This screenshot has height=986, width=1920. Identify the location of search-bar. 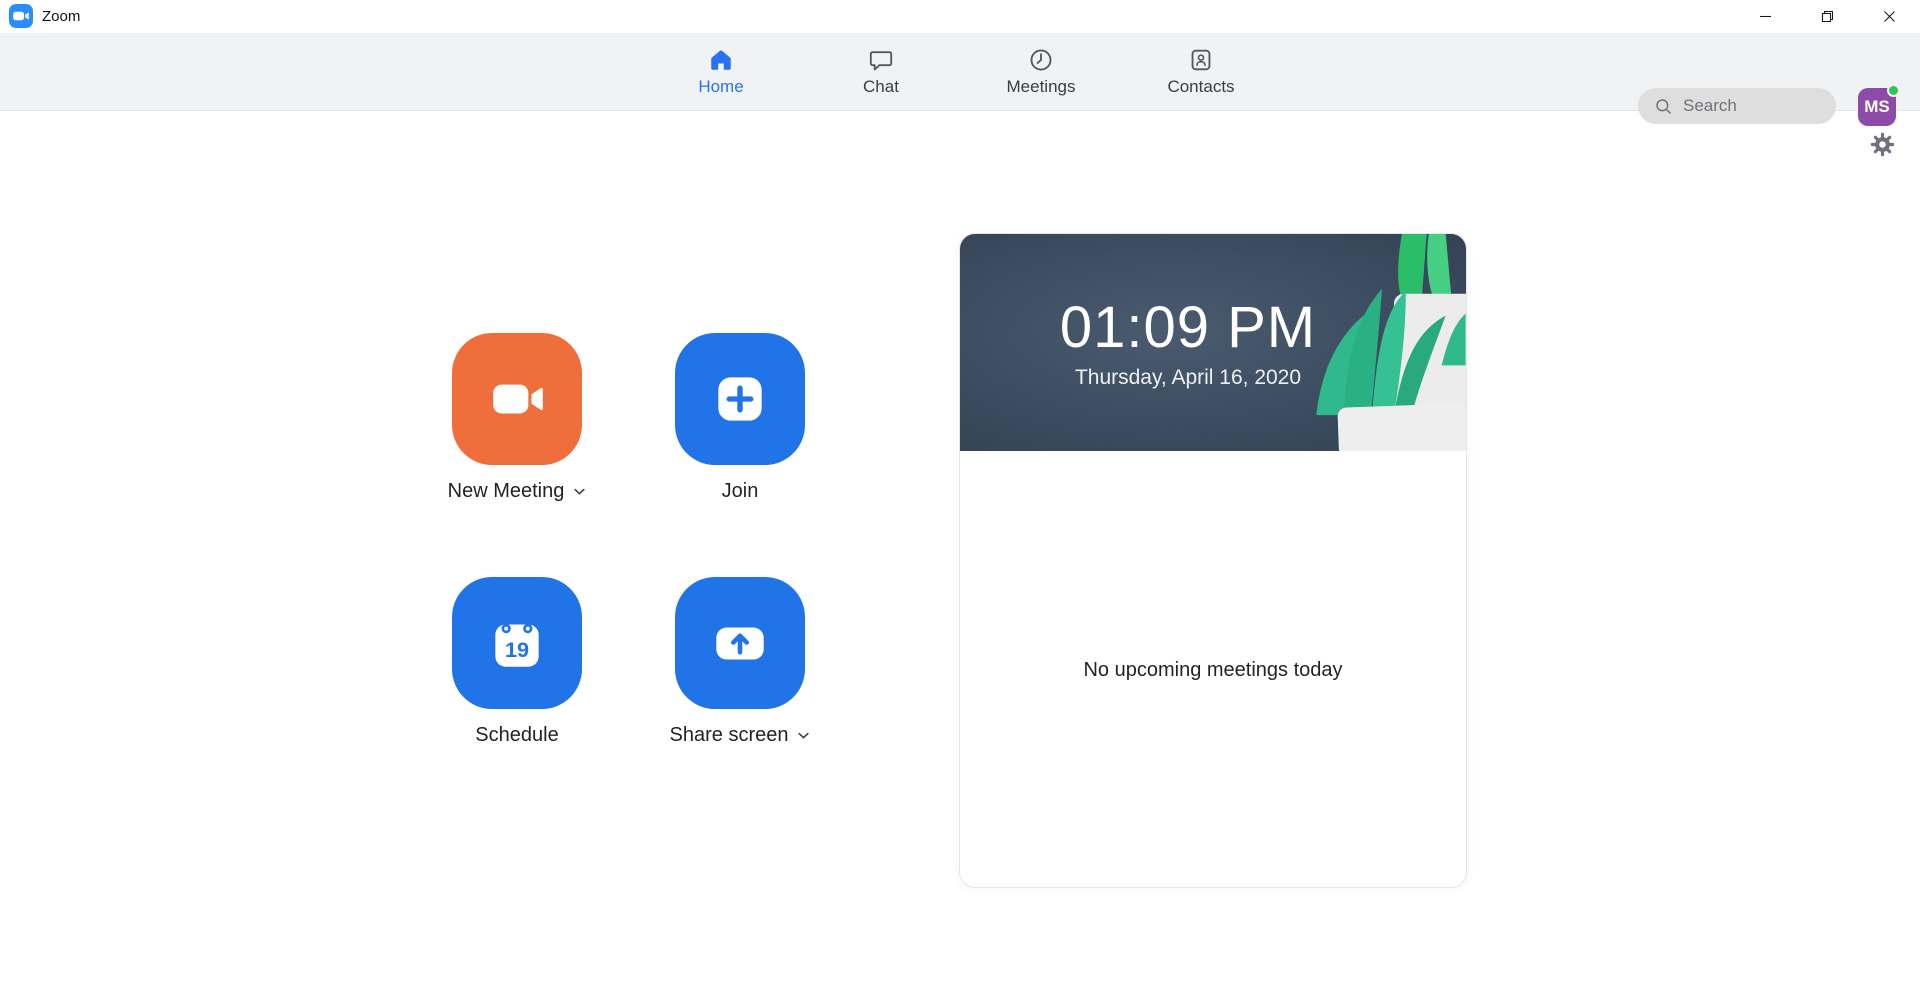
(1737, 106).